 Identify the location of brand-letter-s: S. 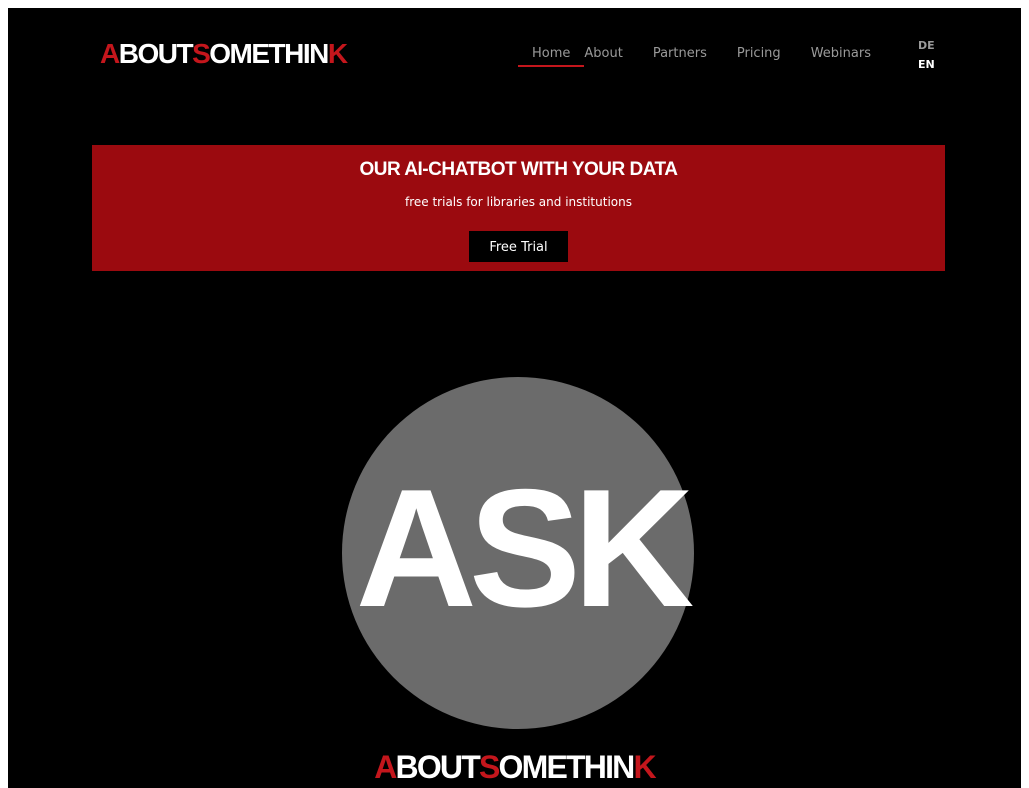
(489, 767).